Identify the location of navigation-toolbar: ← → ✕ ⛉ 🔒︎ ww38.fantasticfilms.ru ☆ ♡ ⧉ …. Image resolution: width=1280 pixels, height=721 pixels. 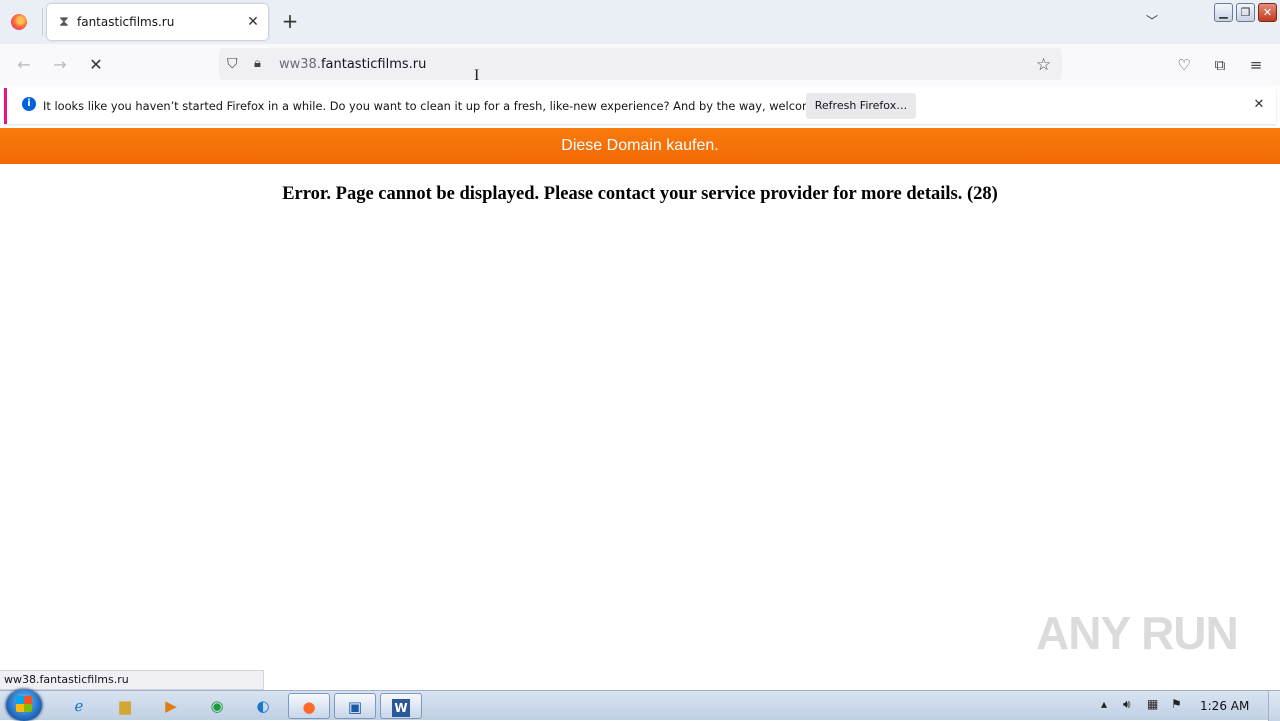
(640, 65).